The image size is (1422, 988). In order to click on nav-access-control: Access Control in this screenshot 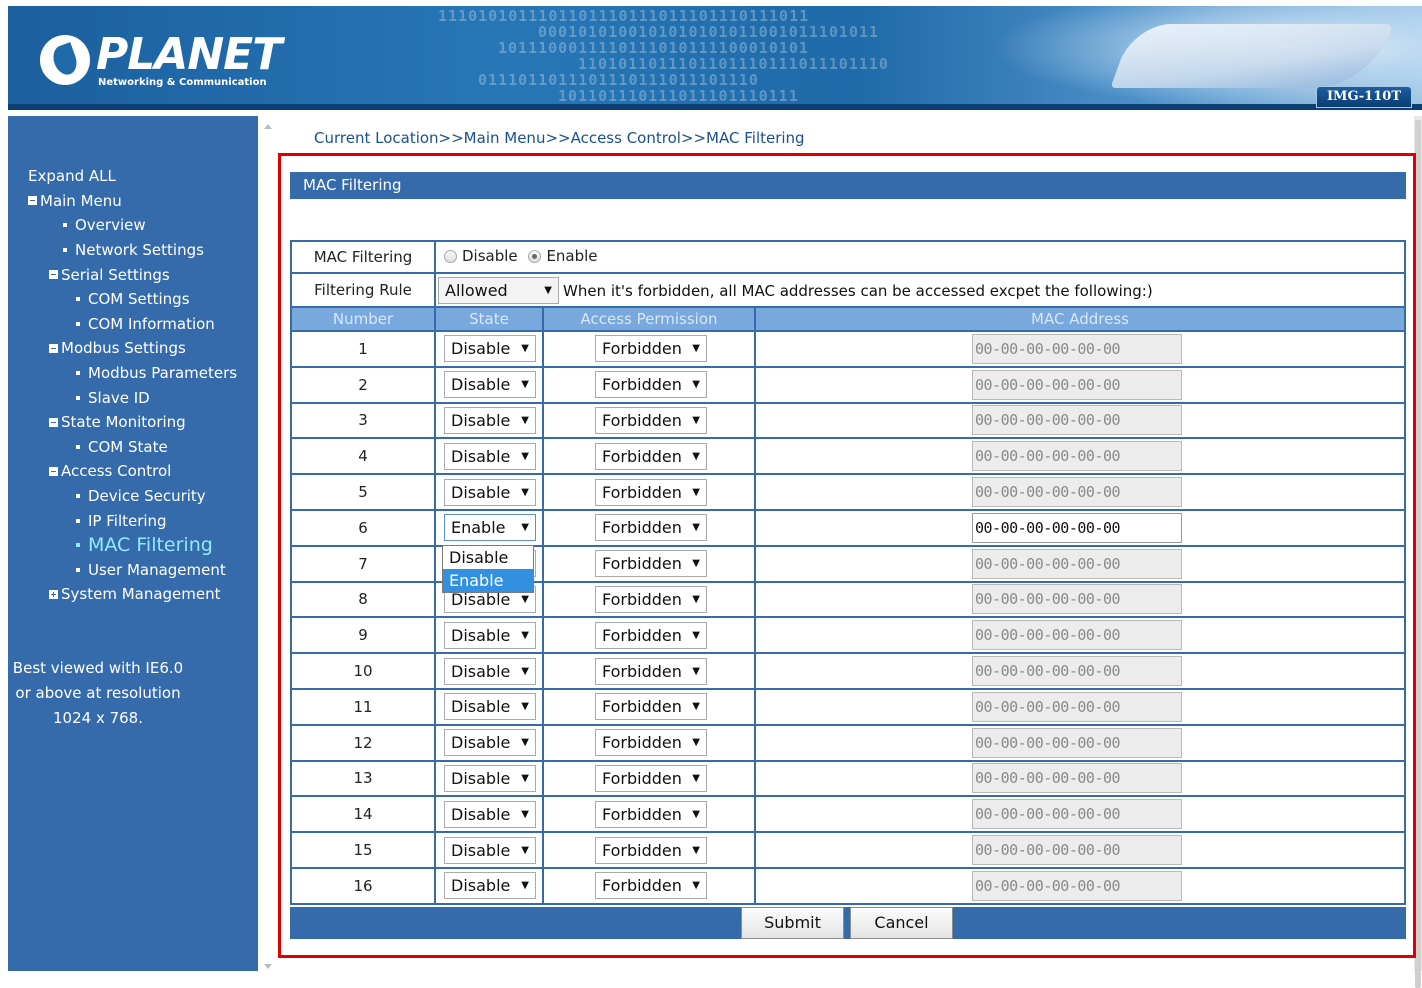, I will do `click(132, 471)`.